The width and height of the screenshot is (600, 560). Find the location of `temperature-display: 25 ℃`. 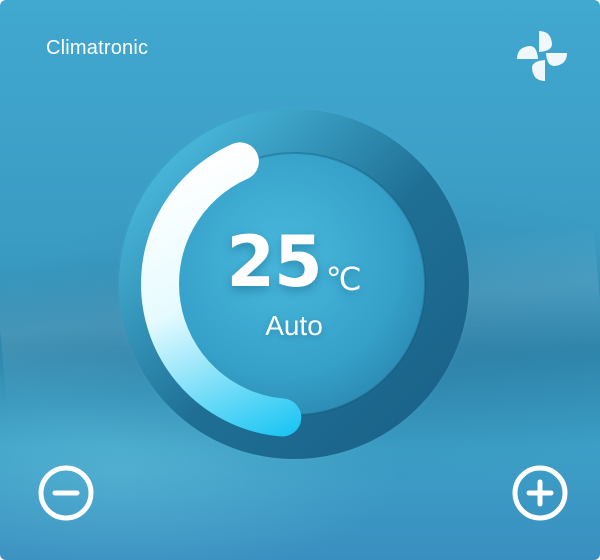

temperature-display: 25 ℃ is located at coordinates (294, 262).